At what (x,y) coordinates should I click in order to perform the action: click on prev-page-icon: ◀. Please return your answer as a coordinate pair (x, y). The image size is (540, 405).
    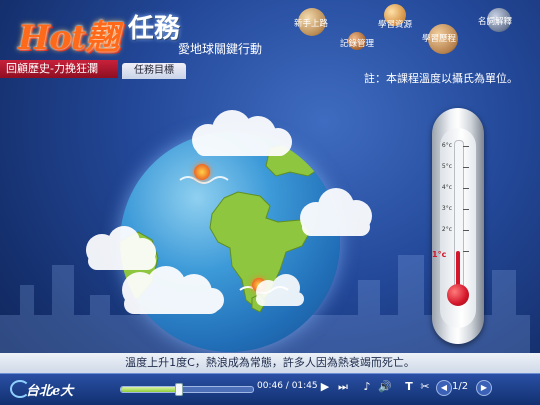
    Looking at the image, I should click on (444, 388).